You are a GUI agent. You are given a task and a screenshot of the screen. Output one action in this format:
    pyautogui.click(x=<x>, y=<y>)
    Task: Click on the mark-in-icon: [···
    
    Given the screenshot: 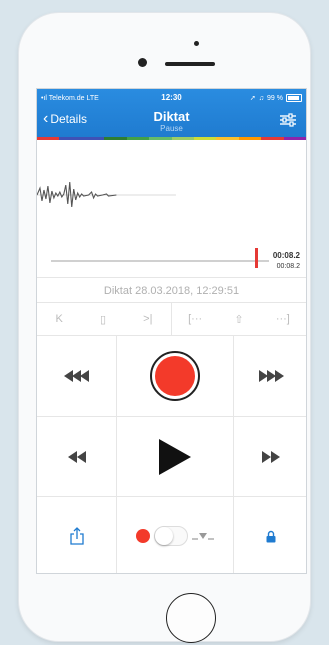 What is the action you would take?
    pyautogui.click(x=195, y=319)
    